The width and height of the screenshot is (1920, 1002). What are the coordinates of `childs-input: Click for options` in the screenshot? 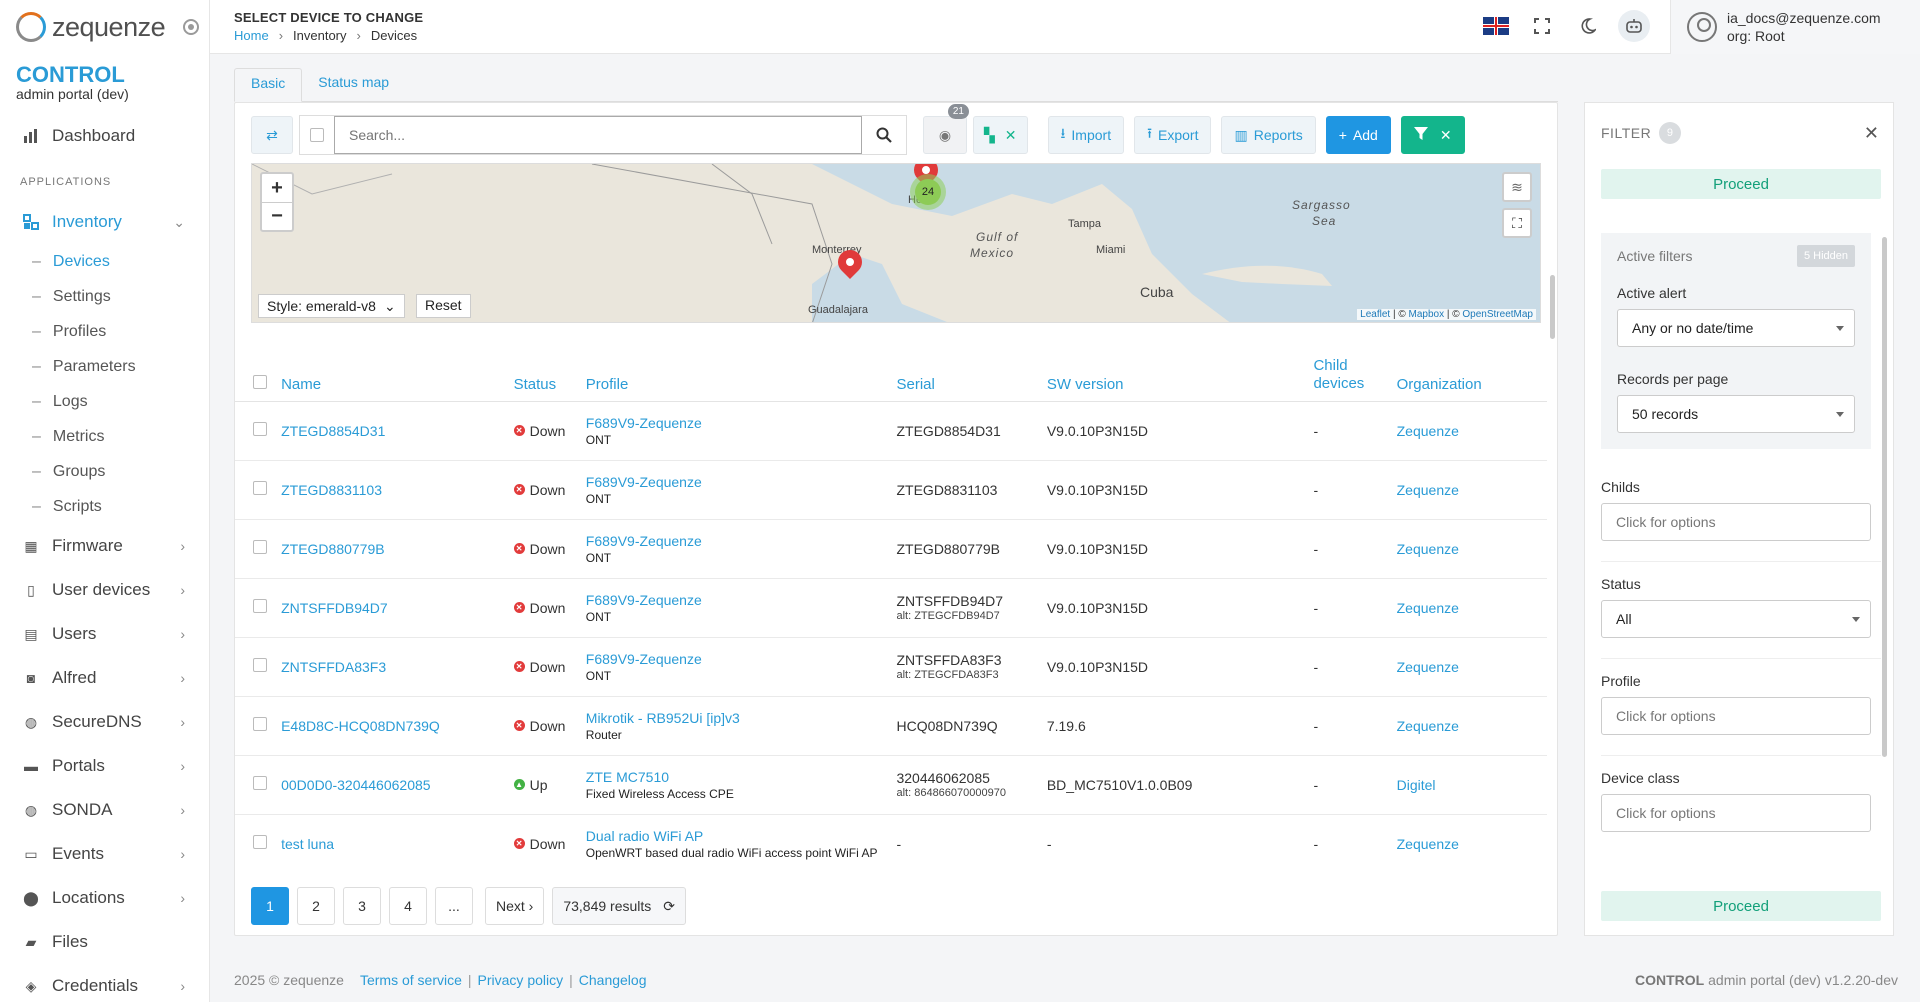 It's located at (1736, 522).